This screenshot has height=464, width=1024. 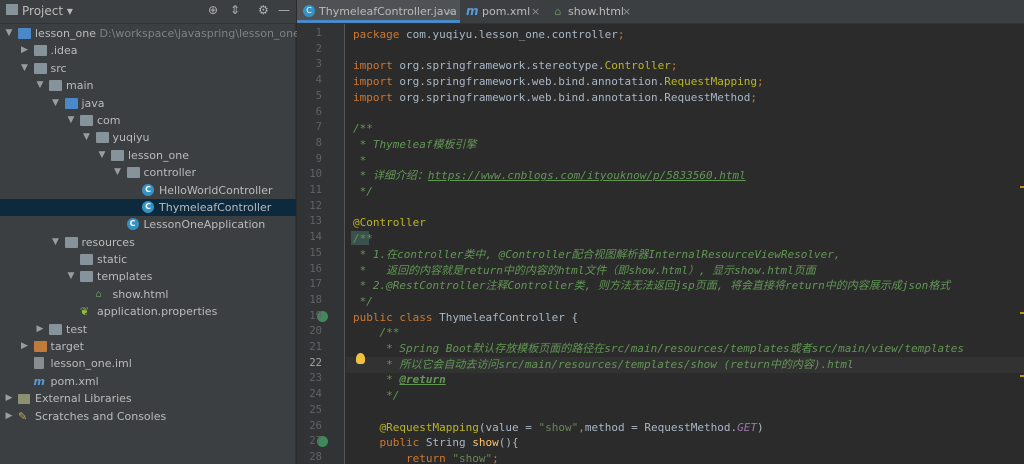 What do you see at coordinates (592, 11) in the screenshot?
I see `tab-show-html: ⌂ show.html ×` at bounding box center [592, 11].